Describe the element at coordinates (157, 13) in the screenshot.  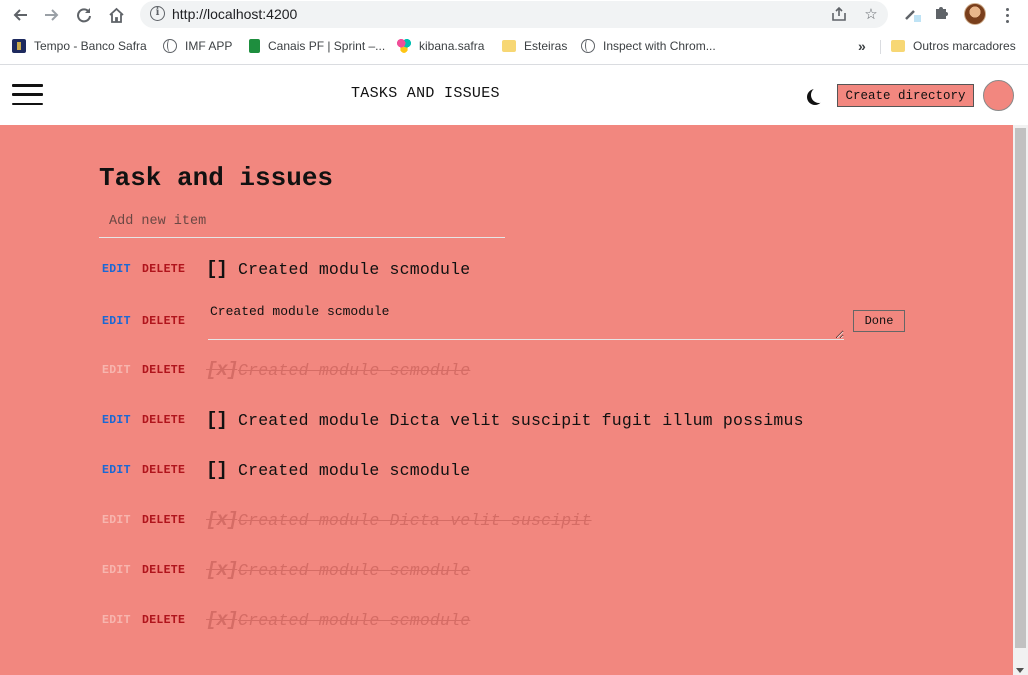
I see `info-icon: i` at that location.